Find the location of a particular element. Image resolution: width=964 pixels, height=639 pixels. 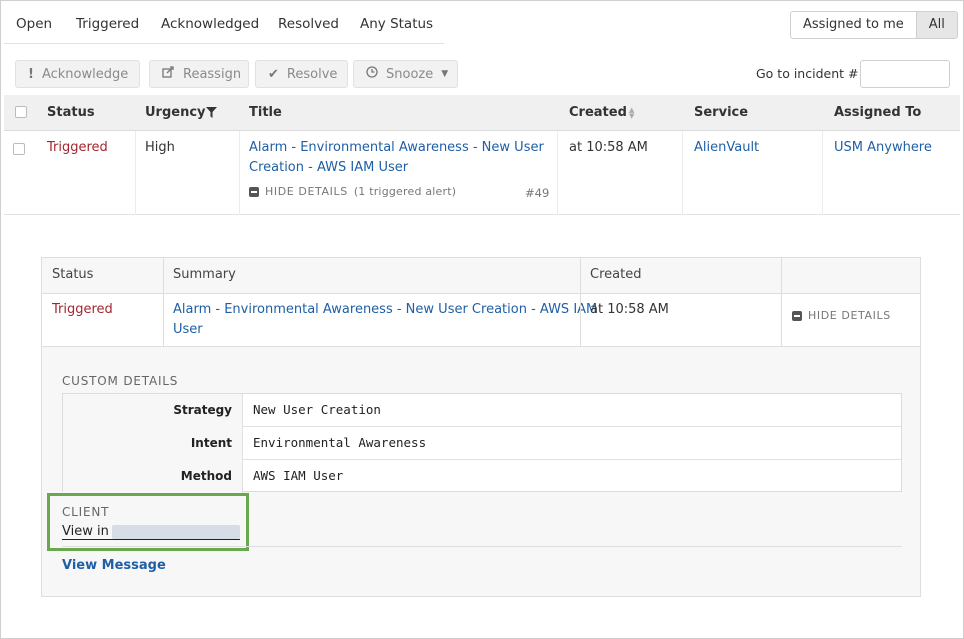

row-checkbox is located at coordinates (19, 149).